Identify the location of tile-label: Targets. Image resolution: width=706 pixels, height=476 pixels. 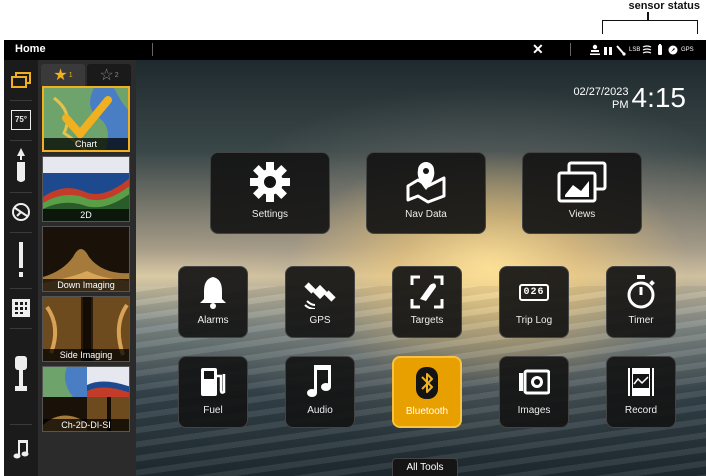
(427, 320).